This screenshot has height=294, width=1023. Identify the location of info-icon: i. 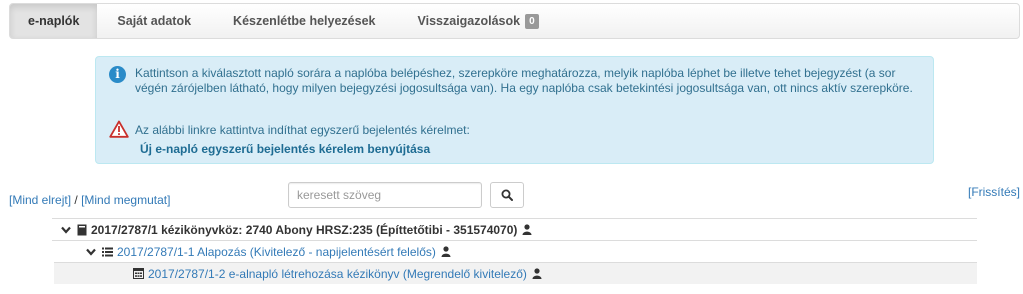
(117, 74).